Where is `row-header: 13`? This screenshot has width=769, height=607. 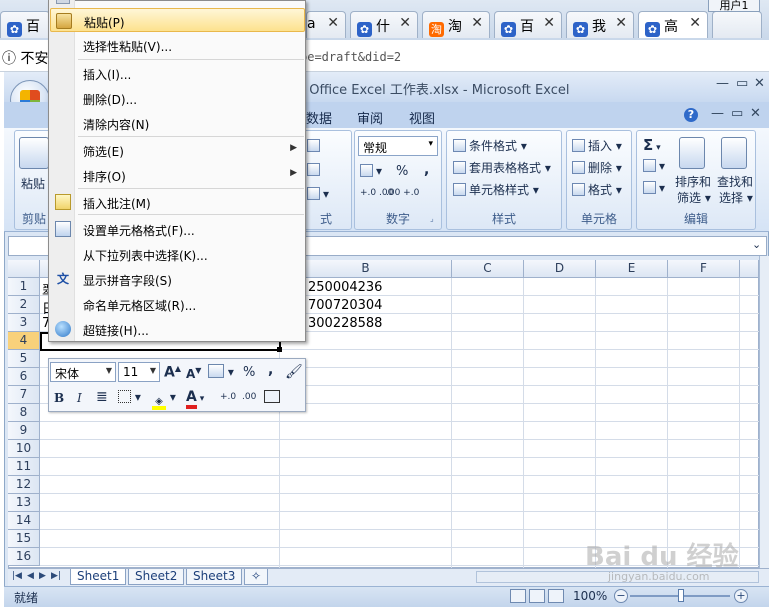 row-header: 13 is located at coordinates (24, 503).